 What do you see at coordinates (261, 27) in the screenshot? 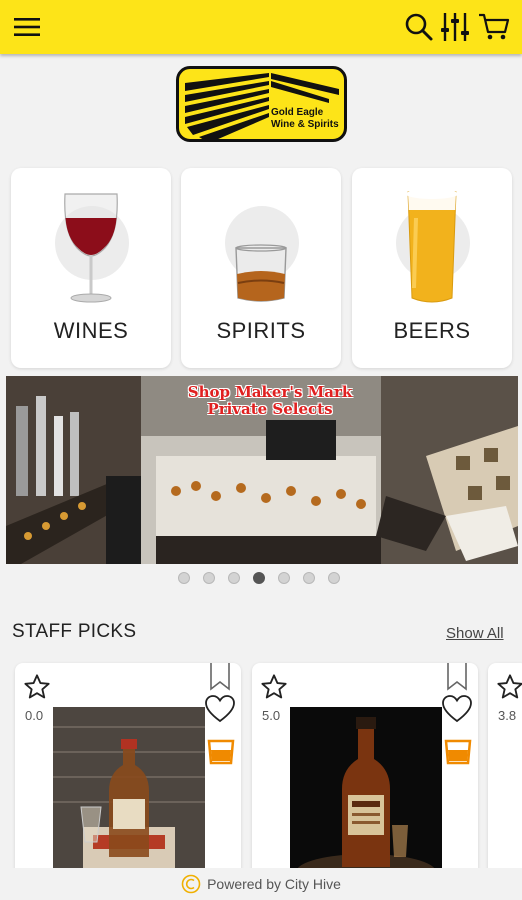
I see `top-app-bar` at bounding box center [261, 27].